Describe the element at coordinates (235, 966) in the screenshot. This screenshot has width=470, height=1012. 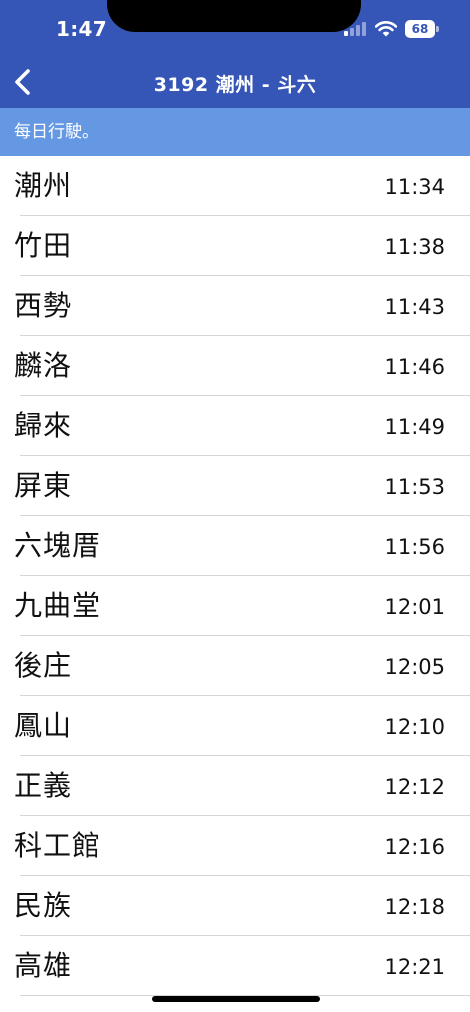
I see `list-item: 高雄 12:21` at that location.